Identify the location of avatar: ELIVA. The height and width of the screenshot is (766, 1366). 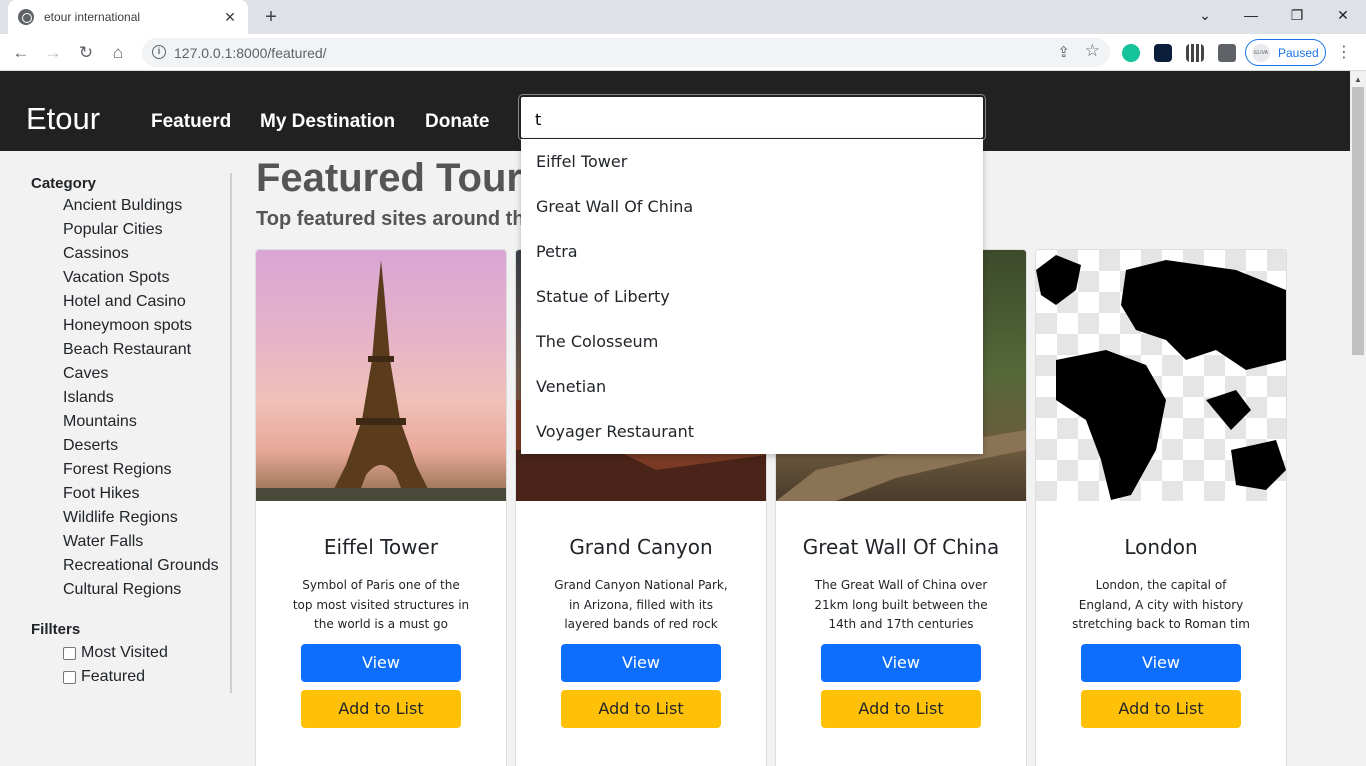
(1261, 52).